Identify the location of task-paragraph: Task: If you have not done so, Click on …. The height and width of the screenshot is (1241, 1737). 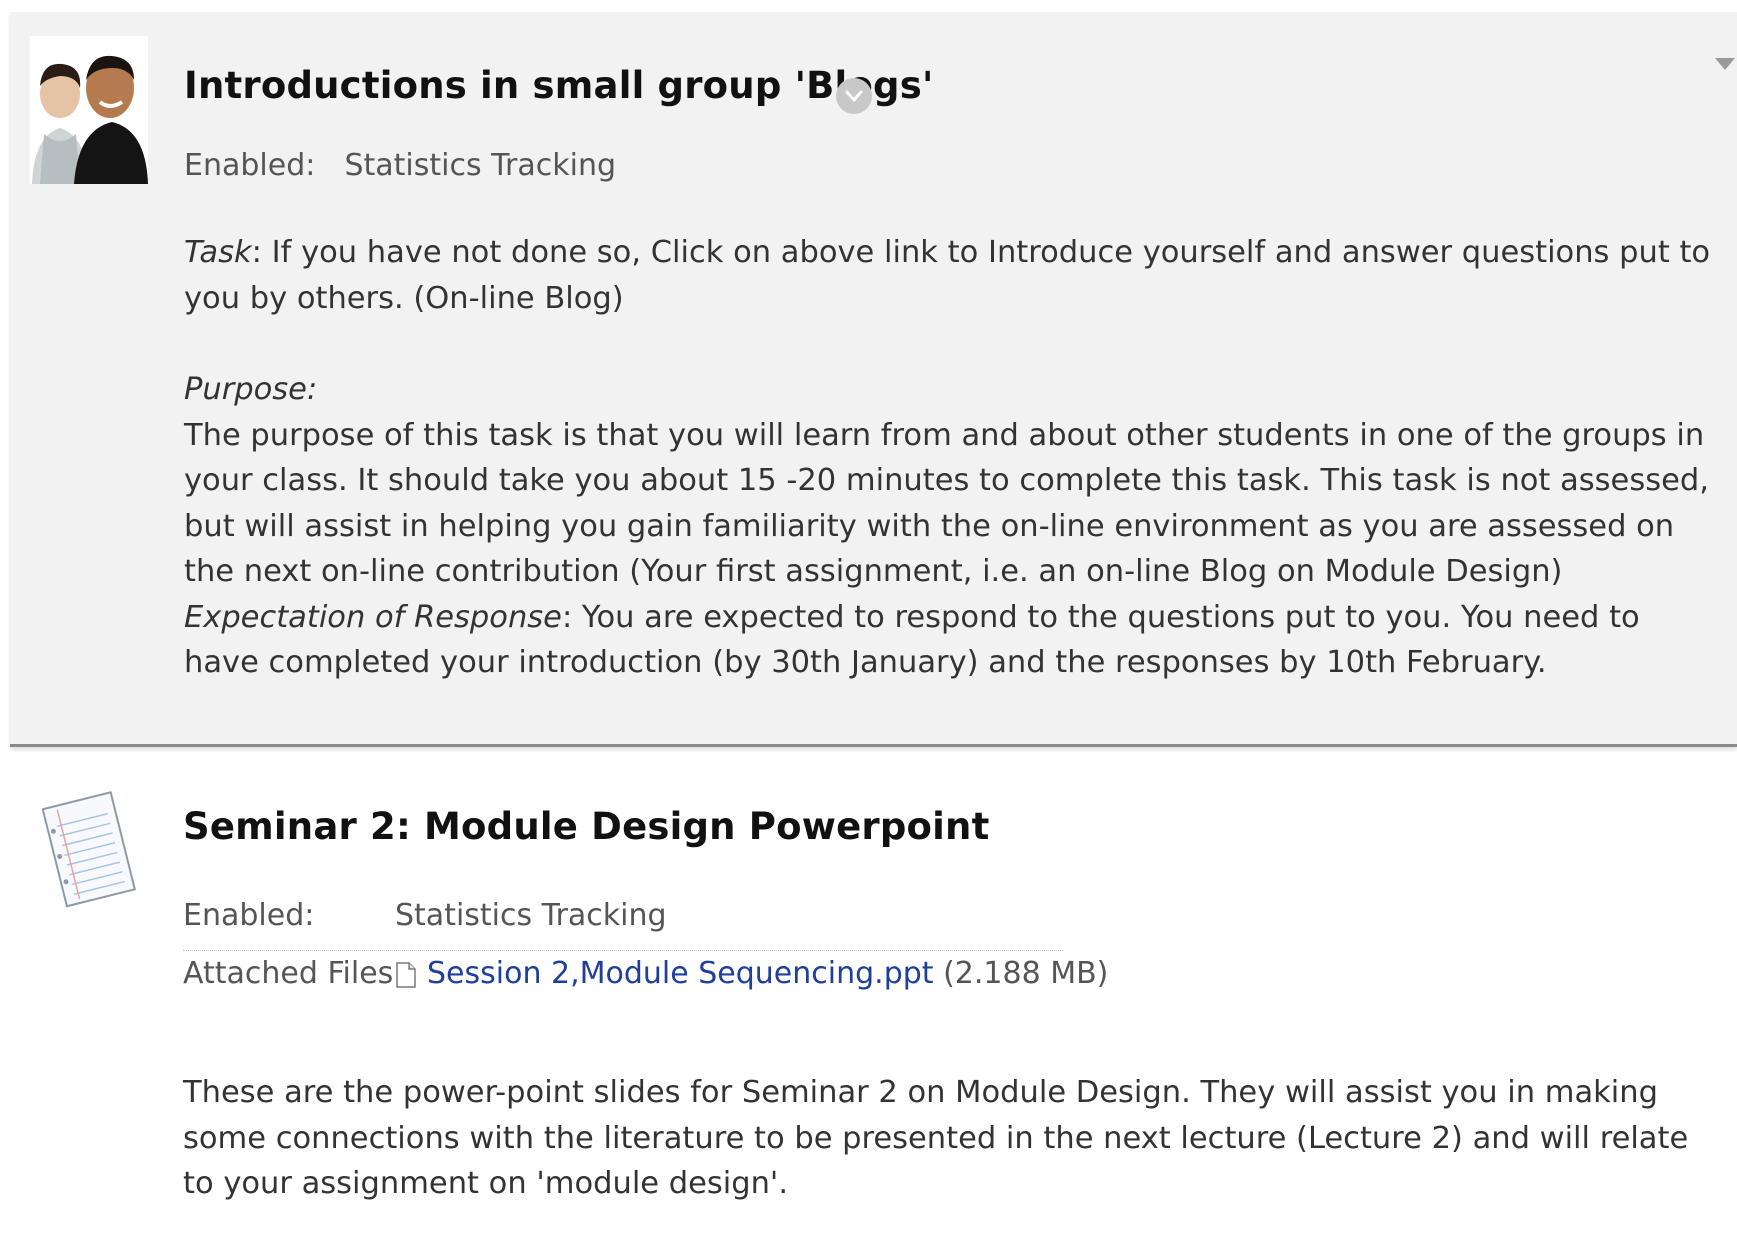
(949, 275).